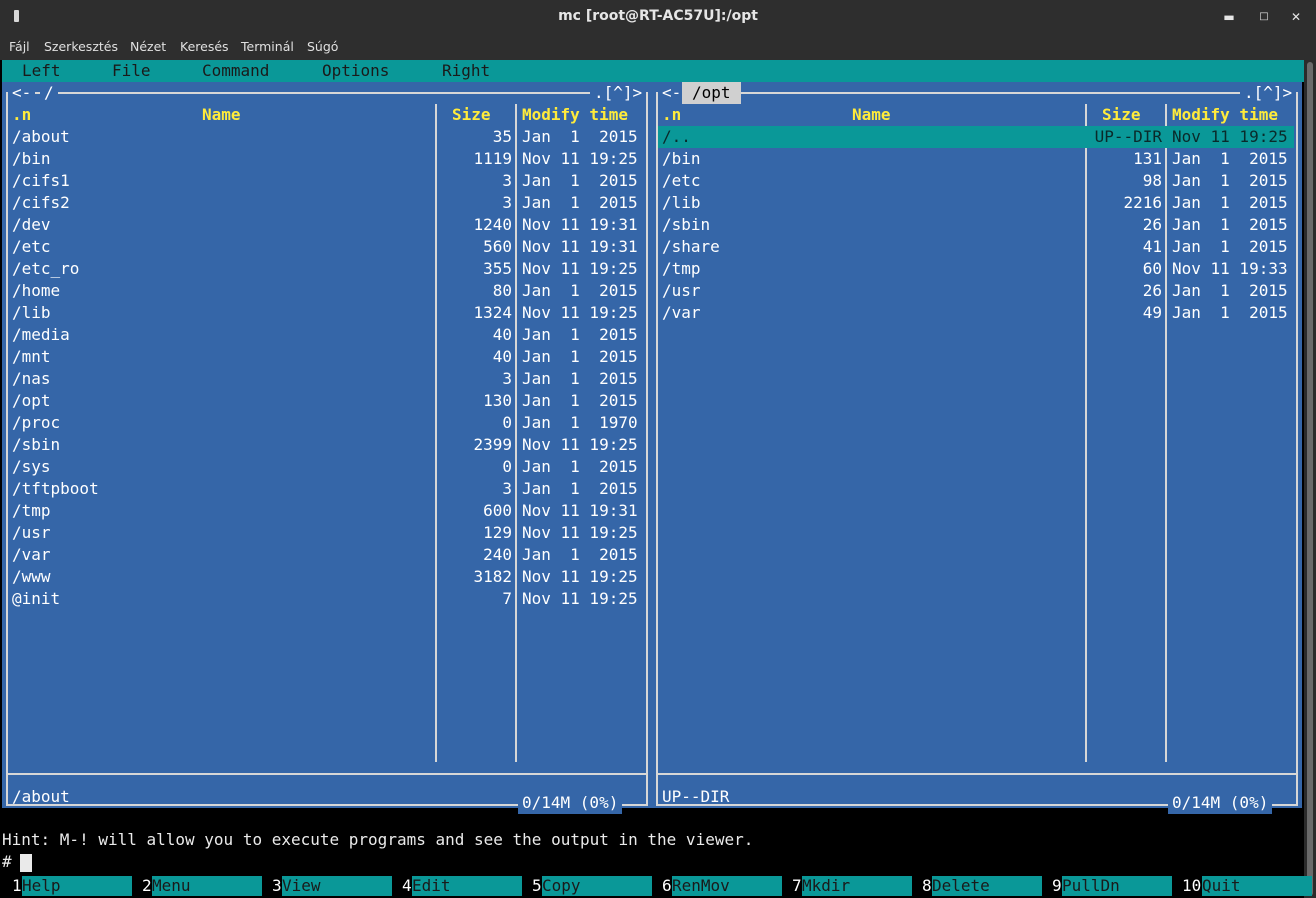  What do you see at coordinates (19, 46) in the screenshot?
I see `menu-fajl: Fájl` at bounding box center [19, 46].